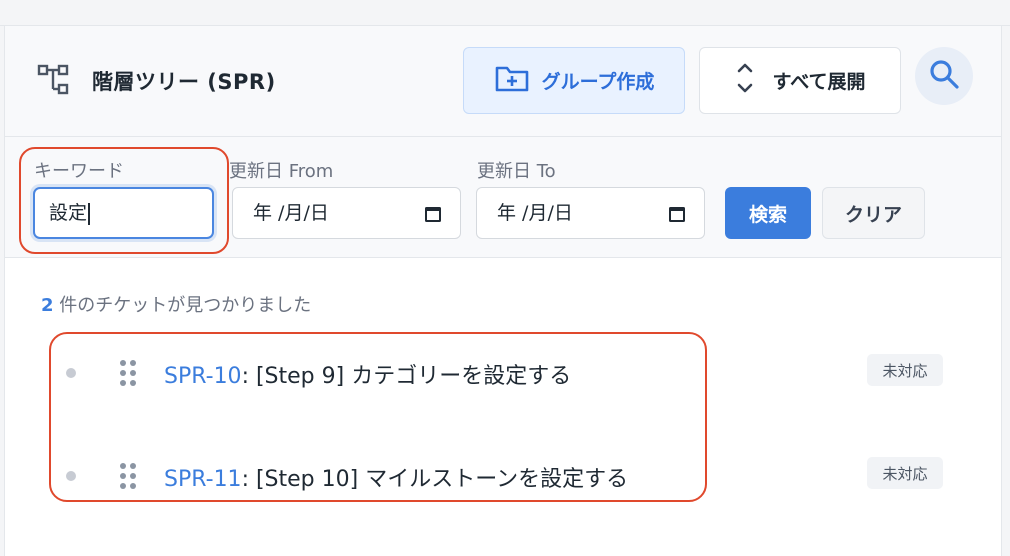 This screenshot has width=1010, height=556. I want to click on updated-from-label: 更新日 From, so click(281, 171).